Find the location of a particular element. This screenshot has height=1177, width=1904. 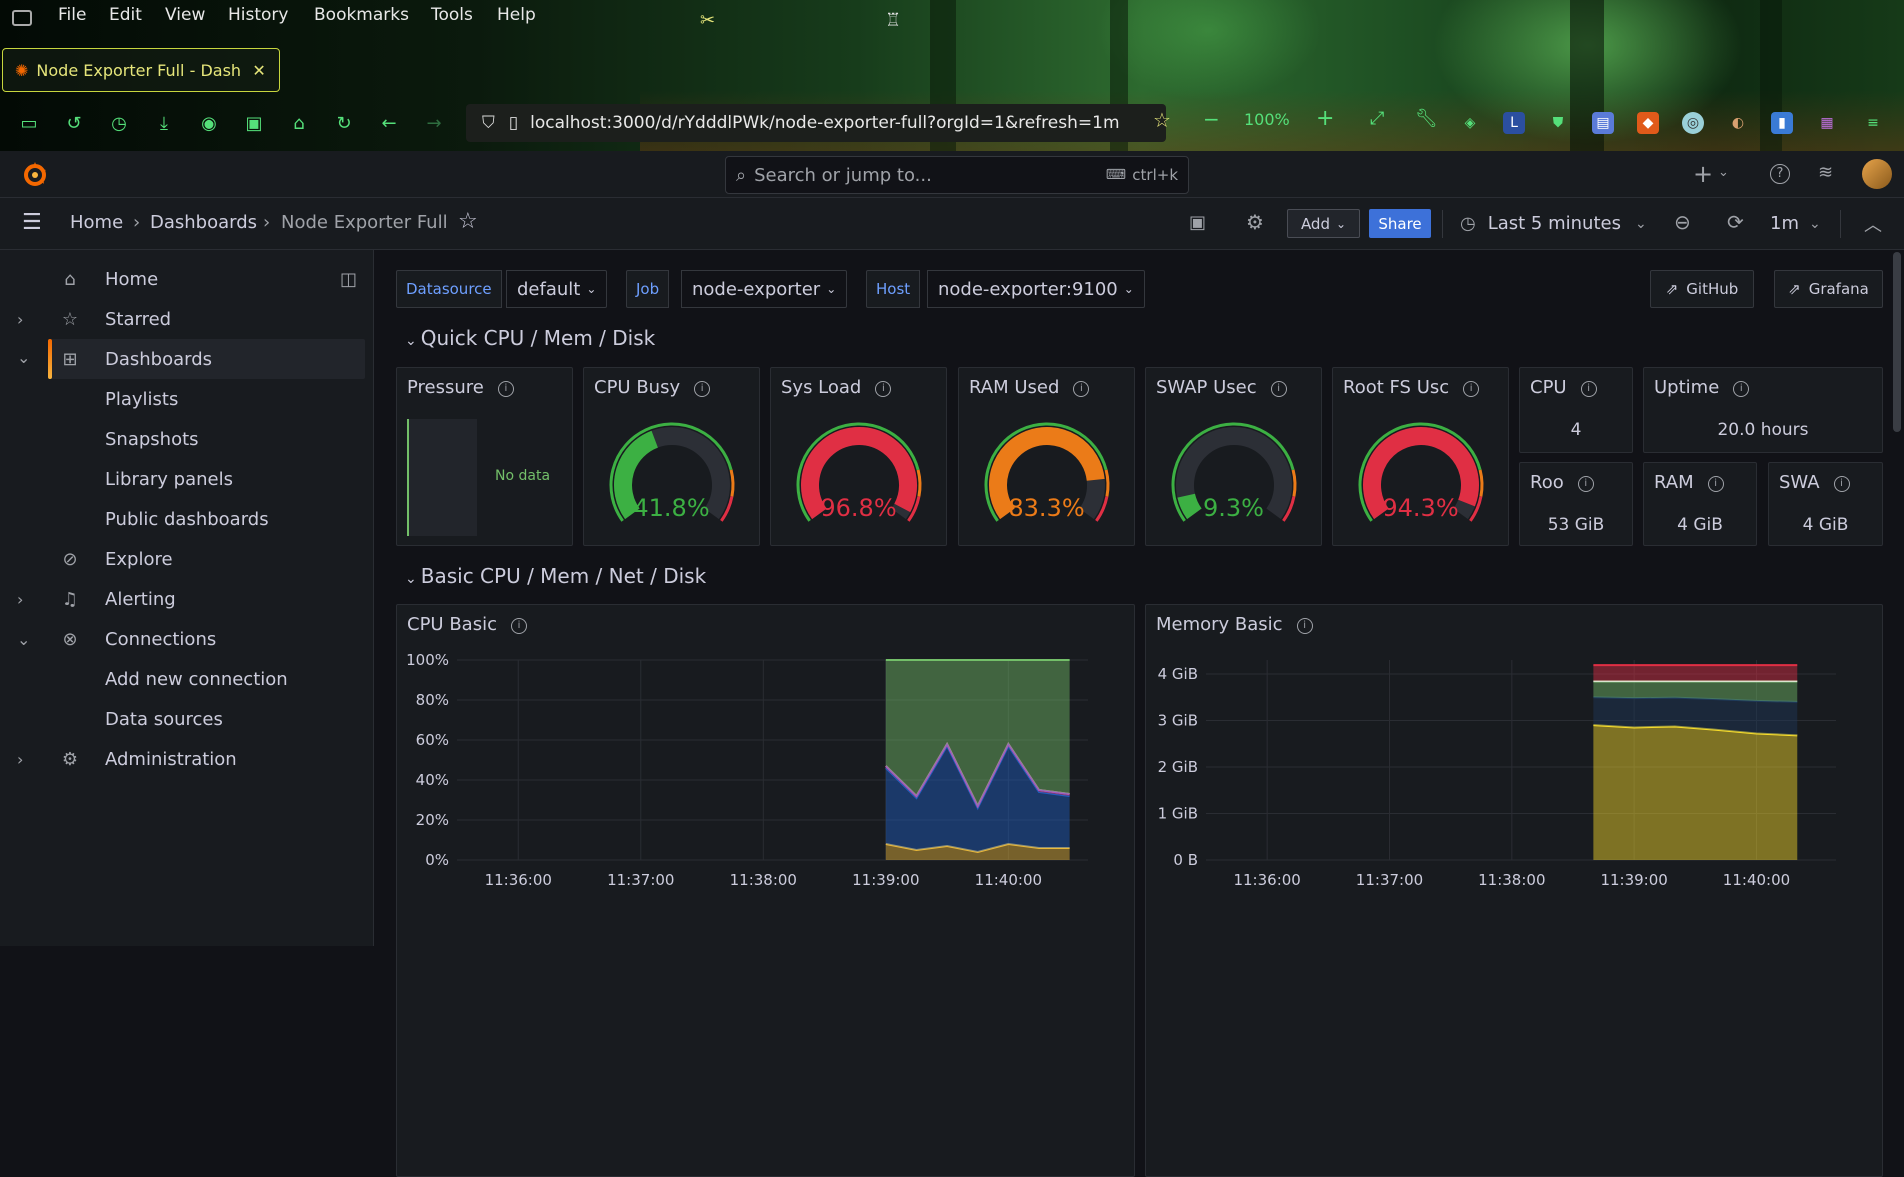

extension-icon: ▣ is located at coordinates (254, 123).